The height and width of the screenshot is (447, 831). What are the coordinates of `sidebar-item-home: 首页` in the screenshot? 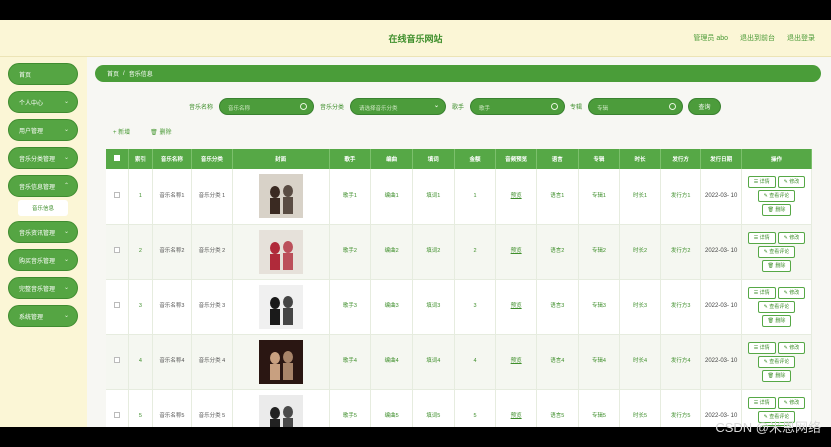 It's located at (43, 74).